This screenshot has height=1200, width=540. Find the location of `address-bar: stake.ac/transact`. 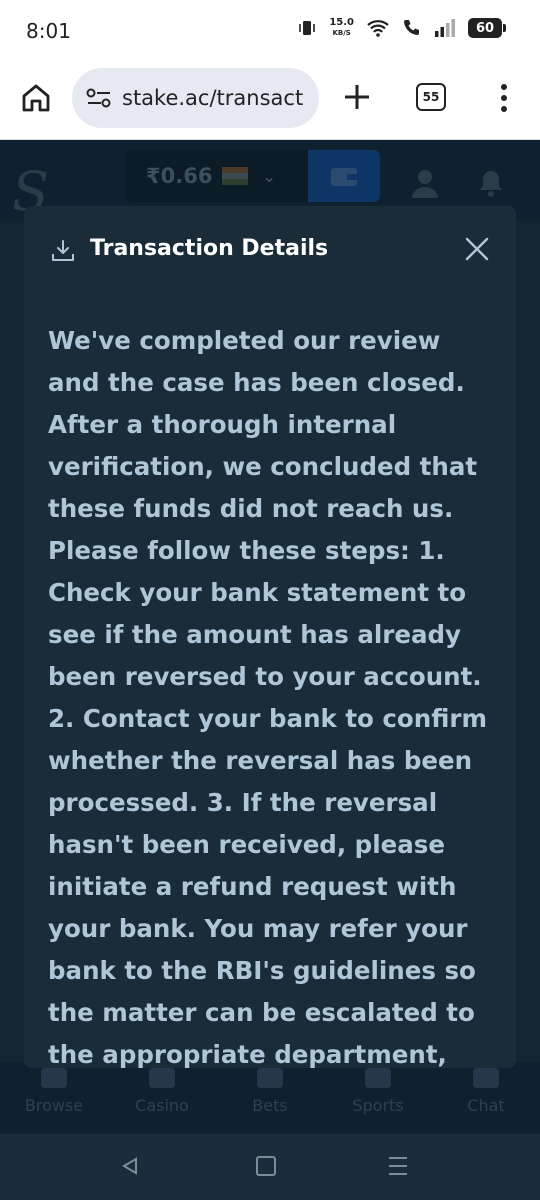

address-bar: stake.ac/transact is located at coordinates (195, 98).